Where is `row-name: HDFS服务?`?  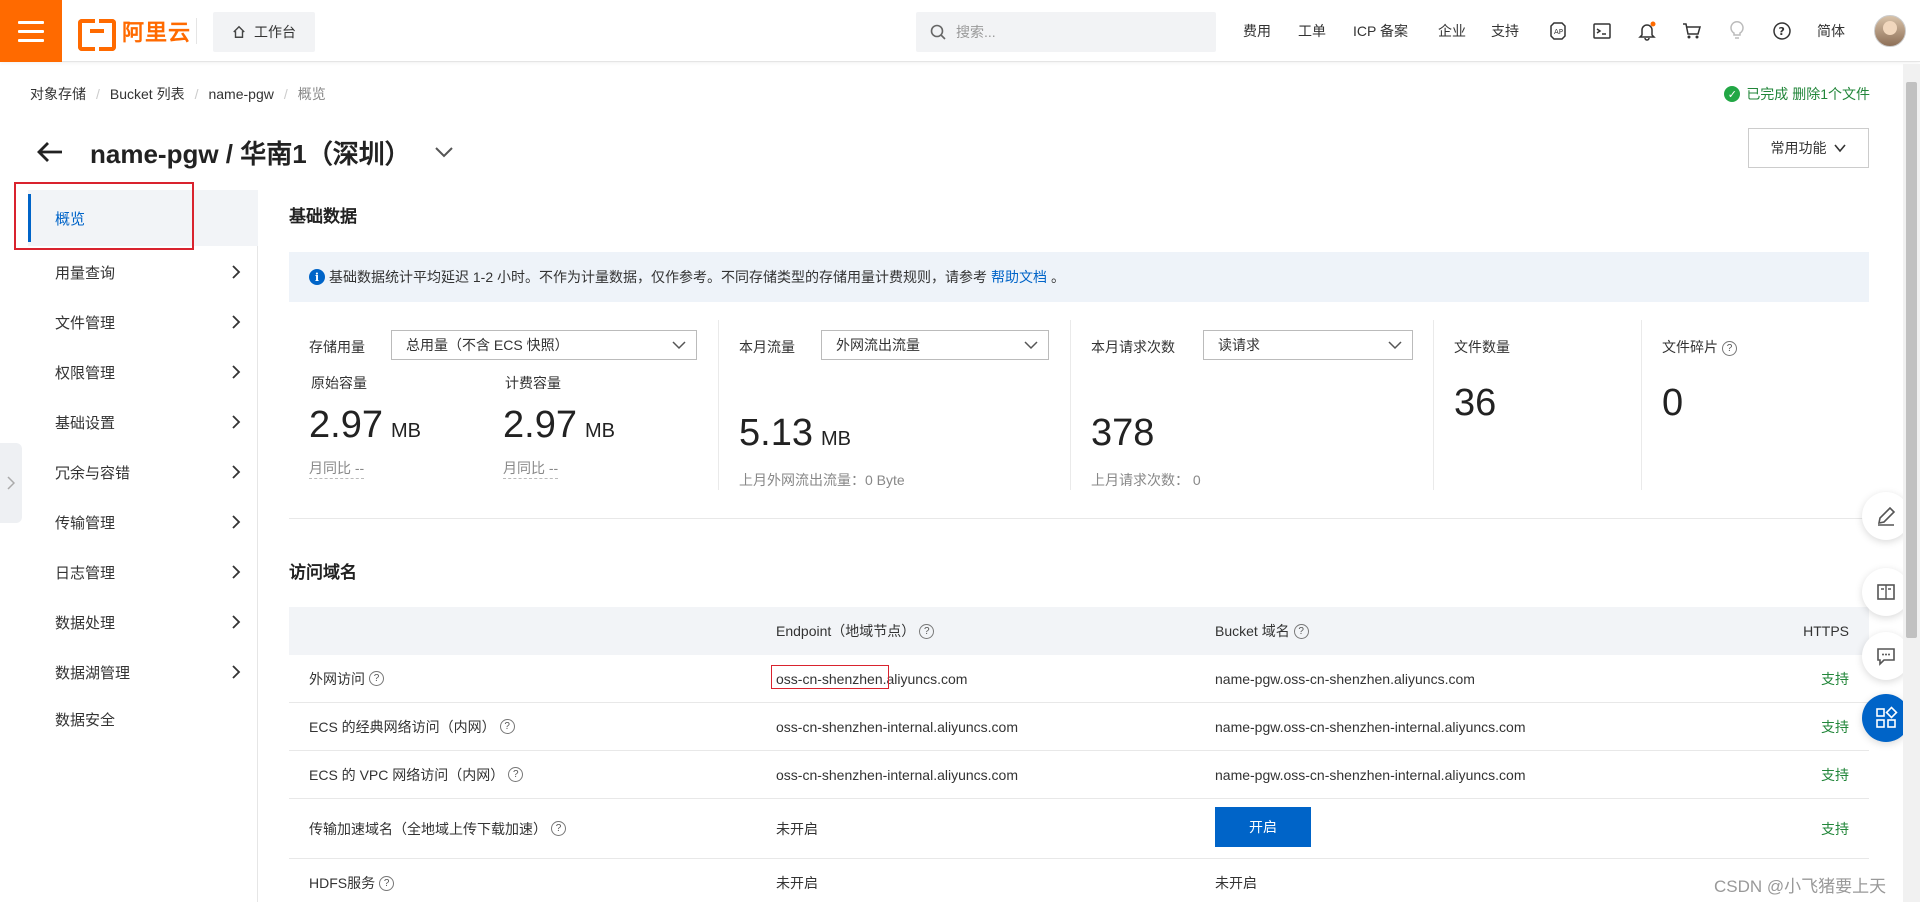
row-name: HDFS服务? is located at coordinates (352, 883).